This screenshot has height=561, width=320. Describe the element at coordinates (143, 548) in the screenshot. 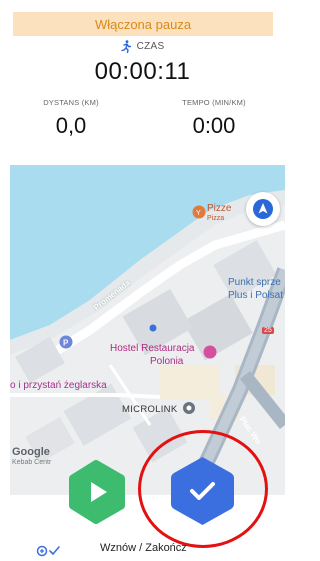

I see `resume-finish-label: Wznów / Zakończ` at that location.